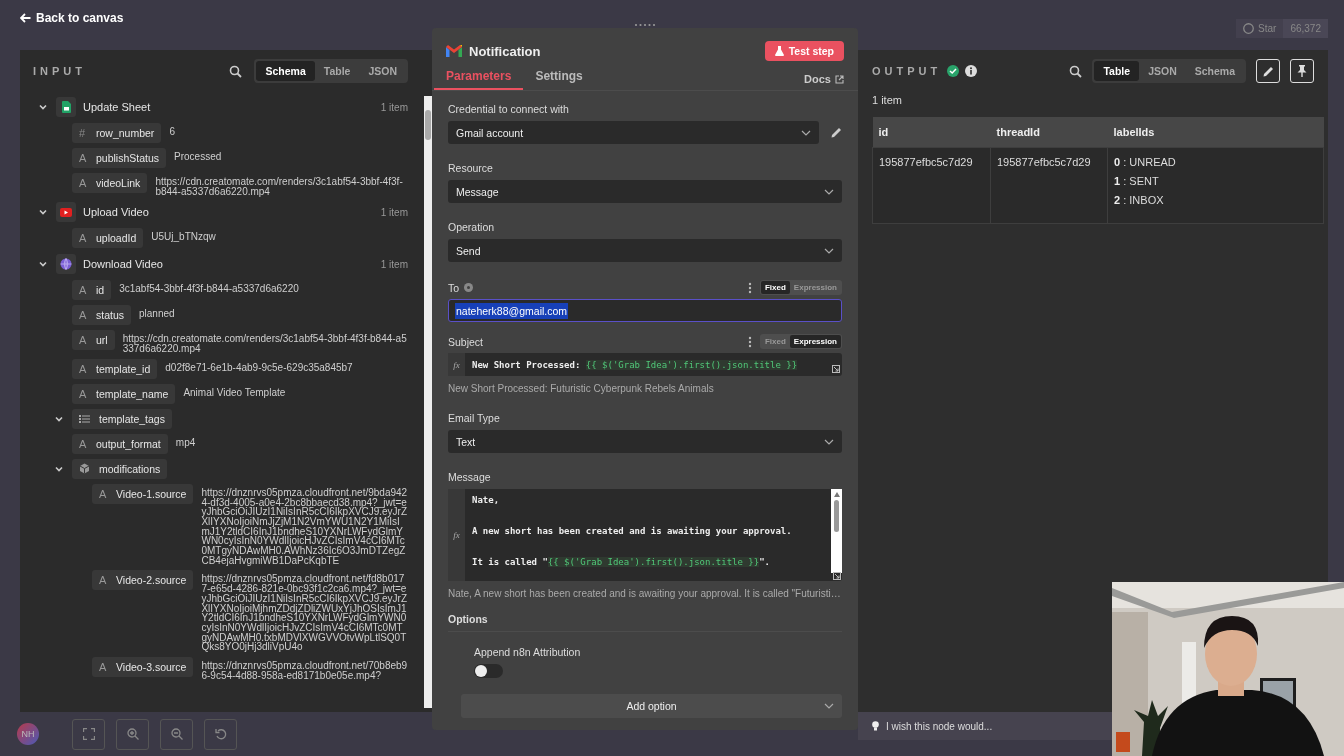  What do you see at coordinates (120, 443) in the screenshot?
I see `field-key: A output_format` at bounding box center [120, 443].